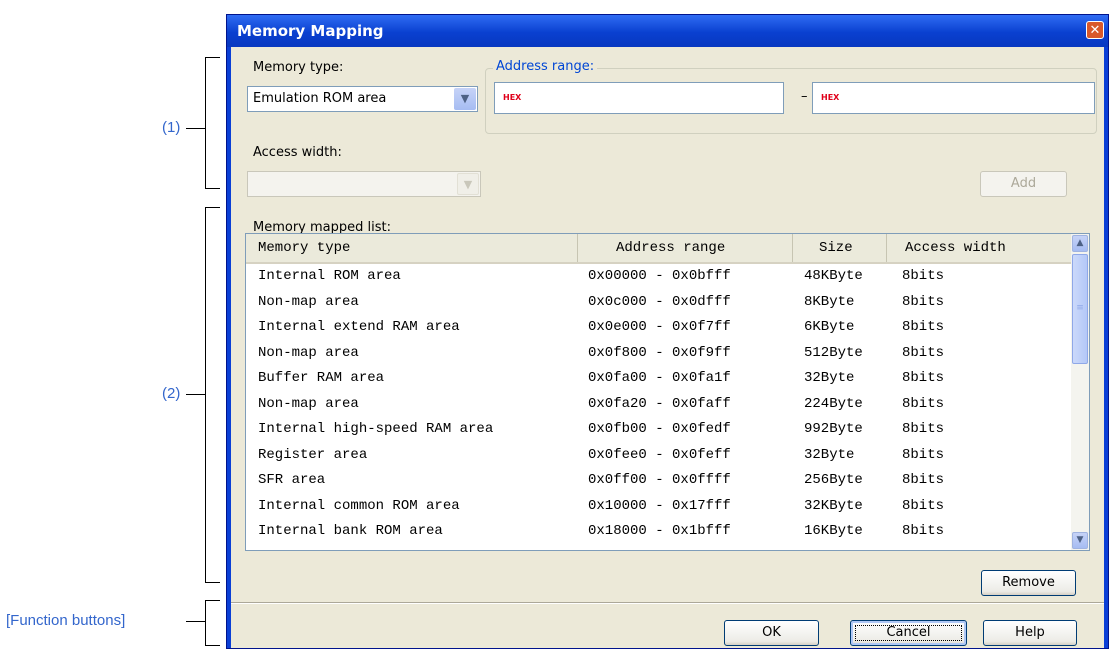 The height and width of the screenshot is (649, 1109). What do you see at coordinates (359, 327) in the screenshot?
I see `cell-memory-type: Internal extend RAM area` at bounding box center [359, 327].